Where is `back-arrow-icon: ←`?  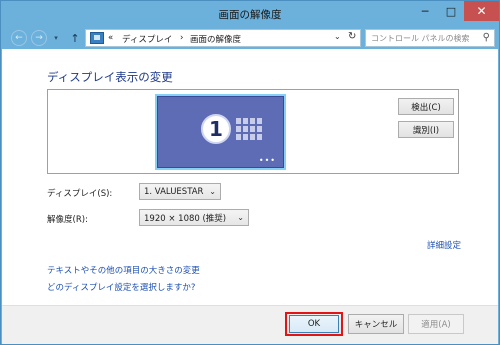
back-arrow-icon: ← is located at coordinates (19, 38).